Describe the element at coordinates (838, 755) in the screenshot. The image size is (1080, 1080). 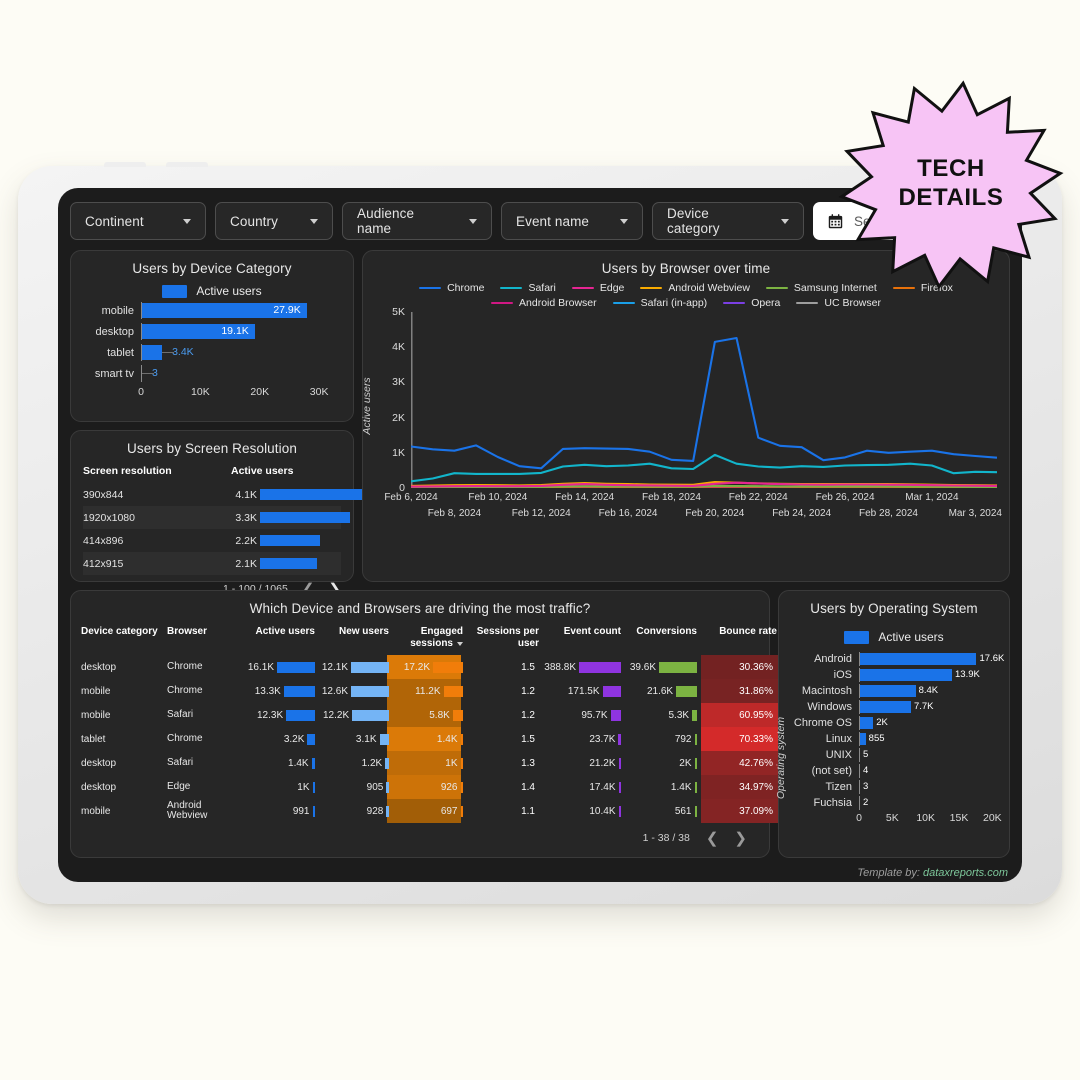
I see `os-bar-label: UNIX` at that location.